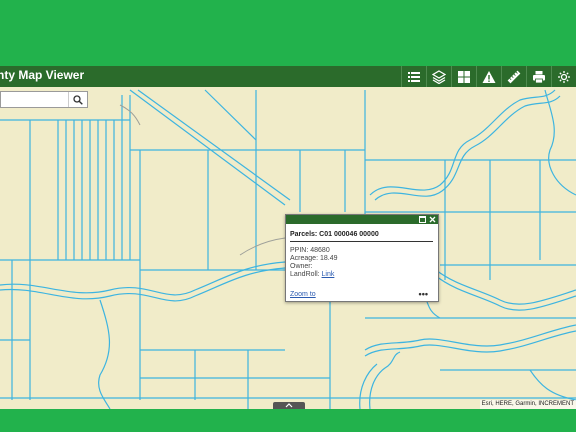  I want to click on field-label: PPIN:, so click(299, 250).